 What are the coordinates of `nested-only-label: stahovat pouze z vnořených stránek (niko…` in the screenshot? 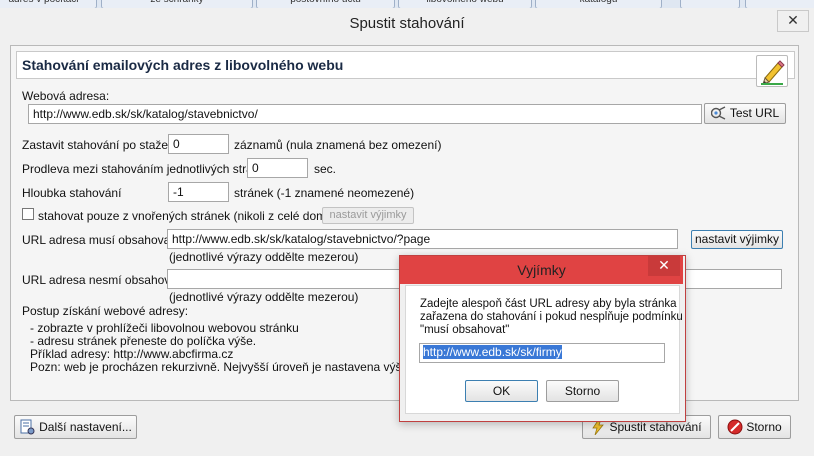 It's located at (194, 216).